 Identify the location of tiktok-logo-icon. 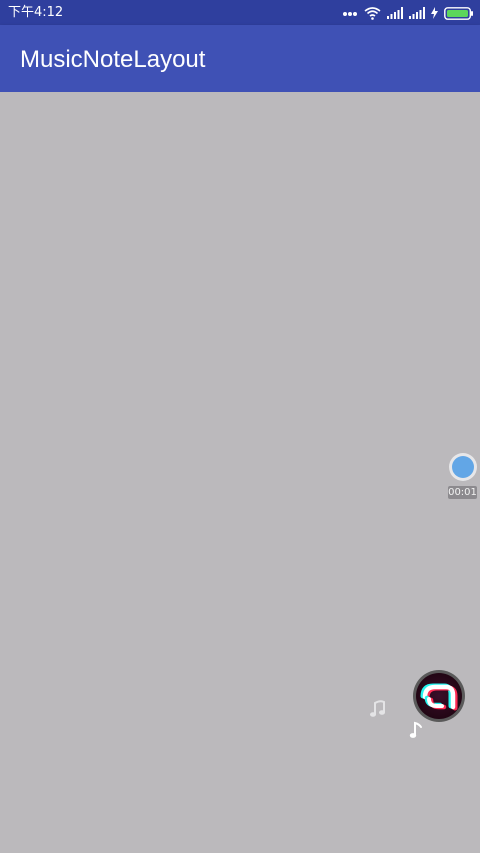
(439, 697).